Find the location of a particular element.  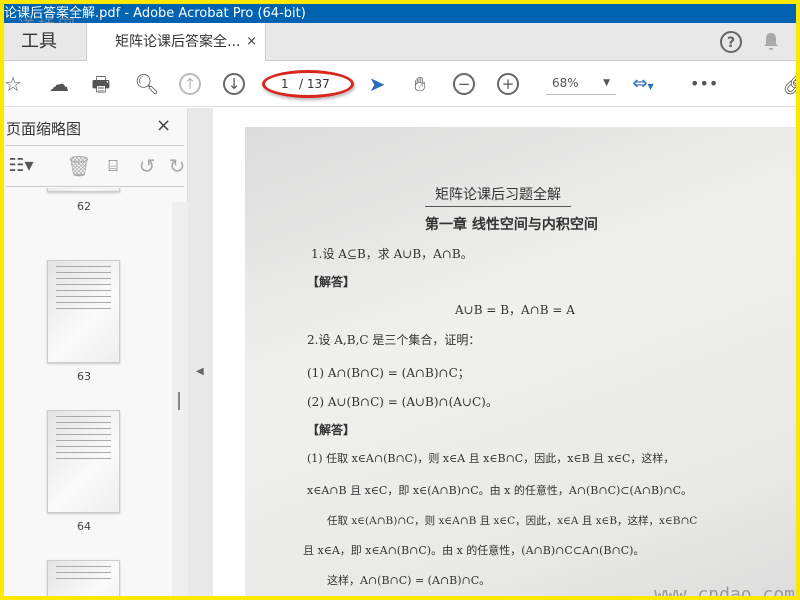

doc-line: 这样，A∩(B∩C) = (A∩B)∩C。 is located at coordinates (409, 580).